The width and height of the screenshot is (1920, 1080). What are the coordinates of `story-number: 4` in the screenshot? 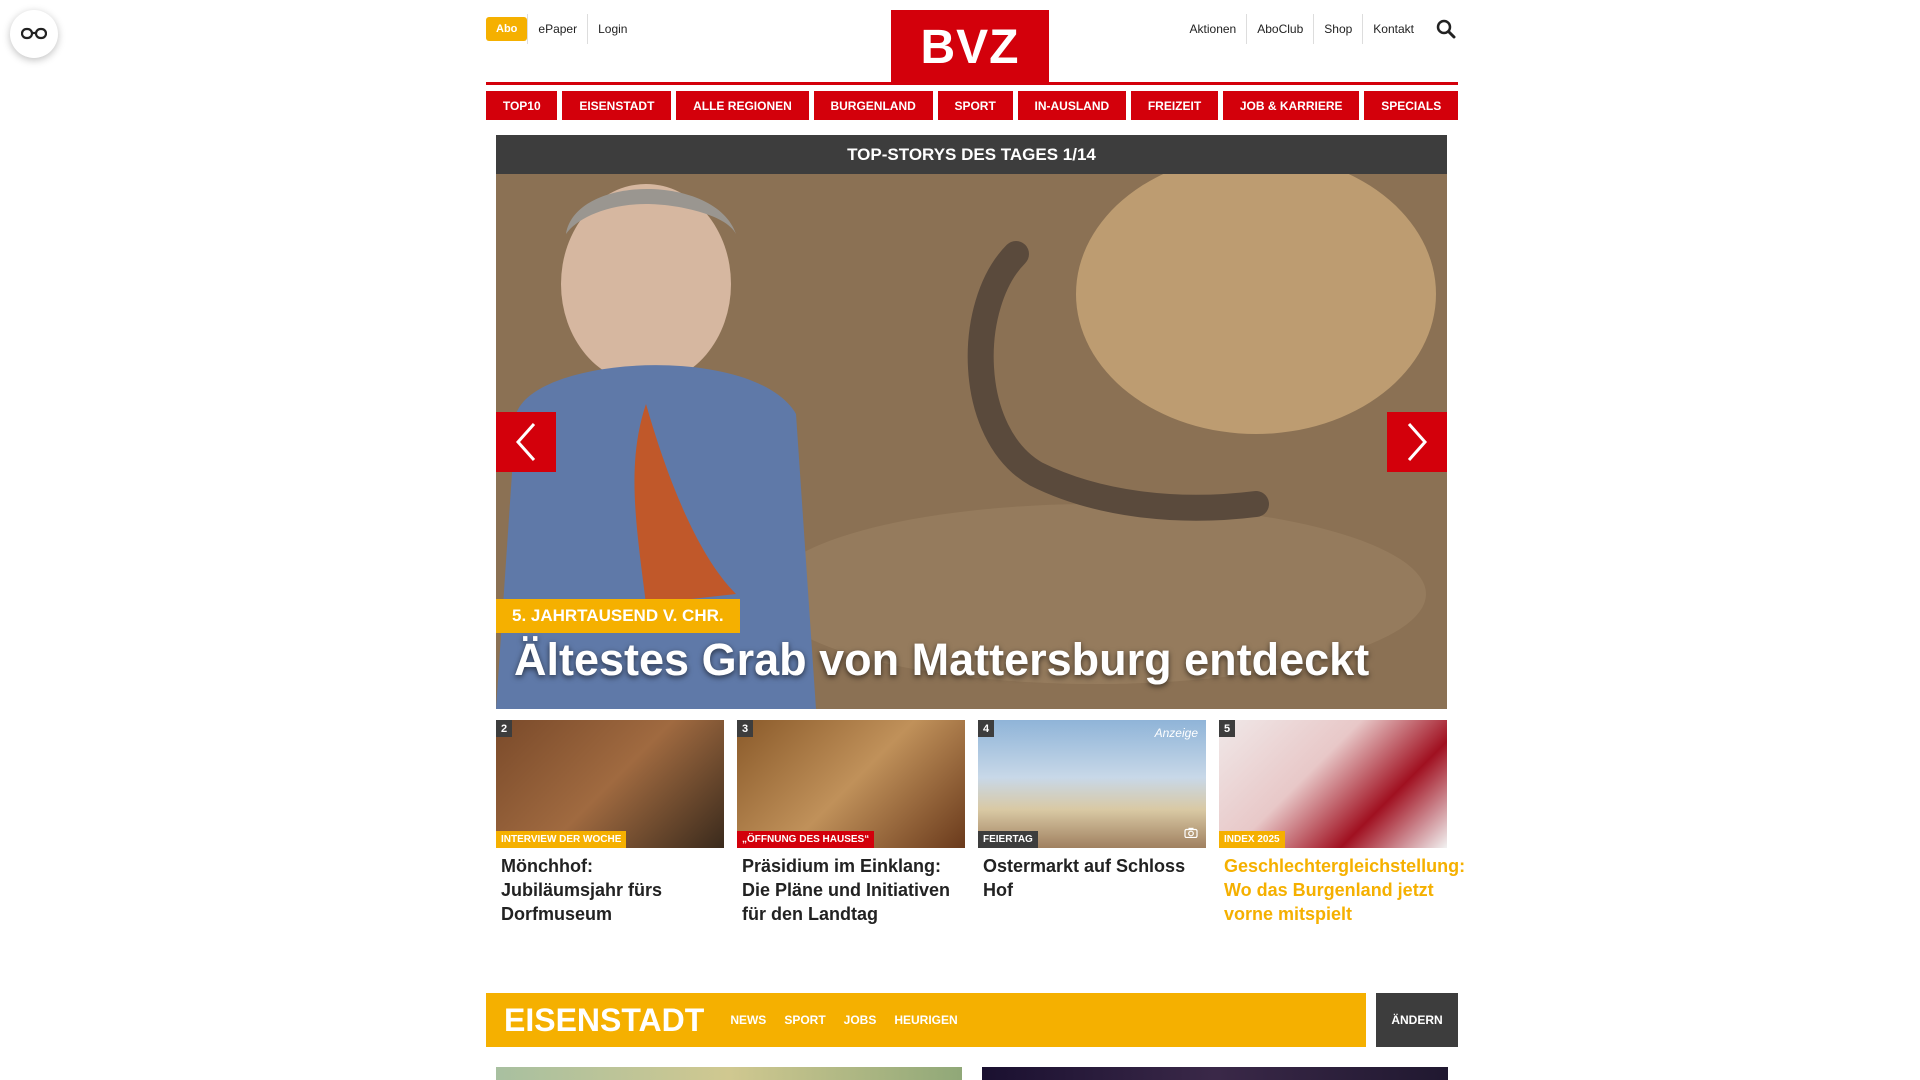 It's located at (986, 728).